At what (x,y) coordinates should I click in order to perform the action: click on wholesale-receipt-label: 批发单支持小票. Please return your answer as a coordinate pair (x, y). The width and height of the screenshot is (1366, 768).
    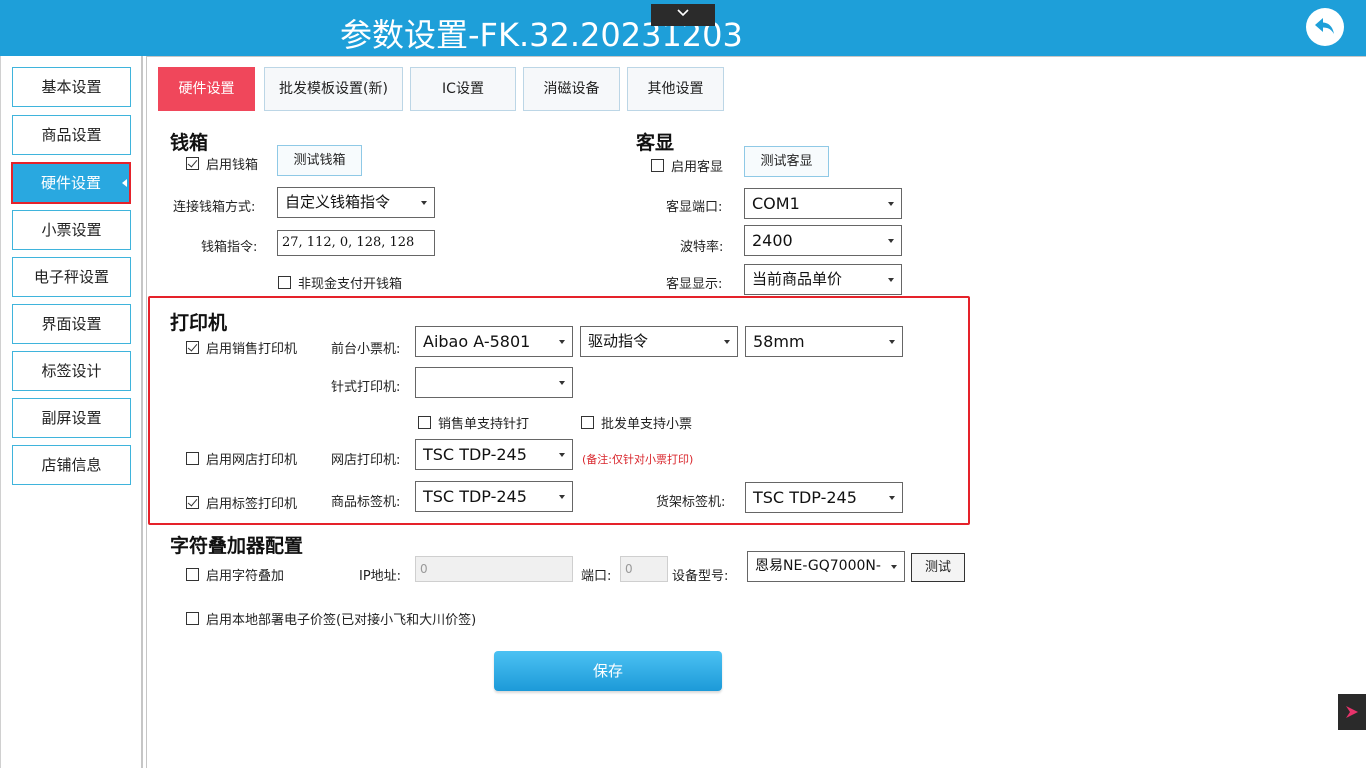
    Looking at the image, I should click on (647, 424).